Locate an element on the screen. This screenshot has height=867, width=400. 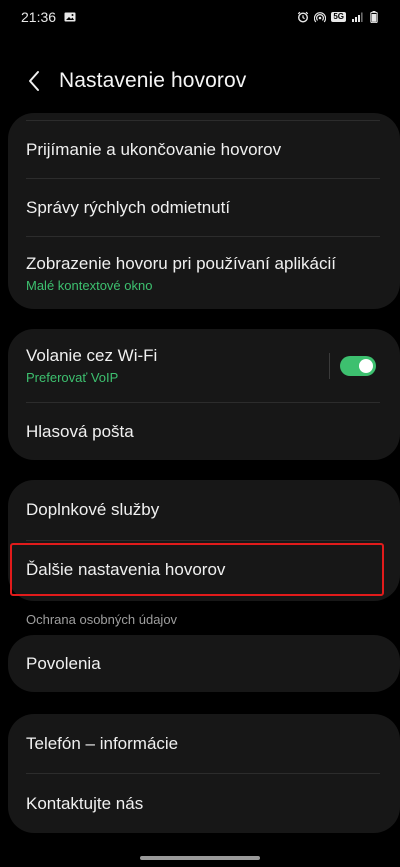
hotspot-icon is located at coordinates (320, 17).